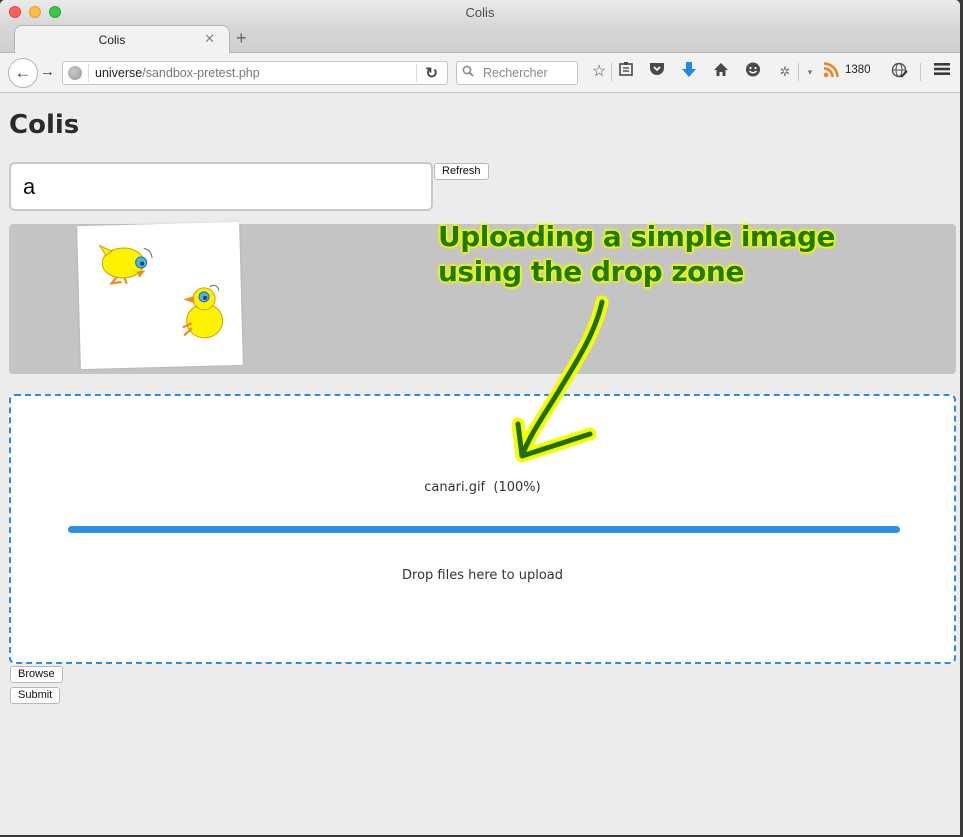 The image size is (963, 837). What do you see at coordinates (899, 73) in the screenshot?
I see `world-edit-icon` at bounding box center [899, 73].